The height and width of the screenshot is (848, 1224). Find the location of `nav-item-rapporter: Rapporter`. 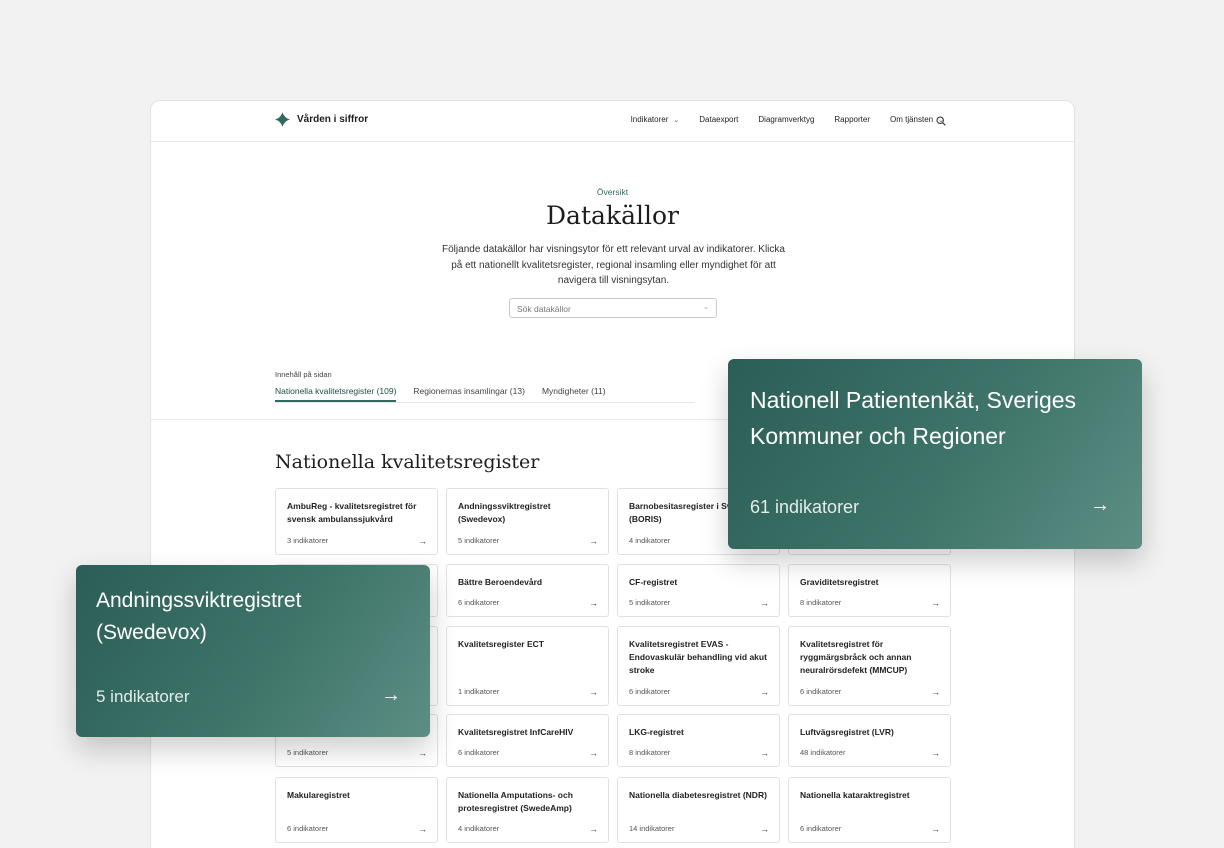

nav-item-rapporter: Rapporter is located at coordinates (852, 119).